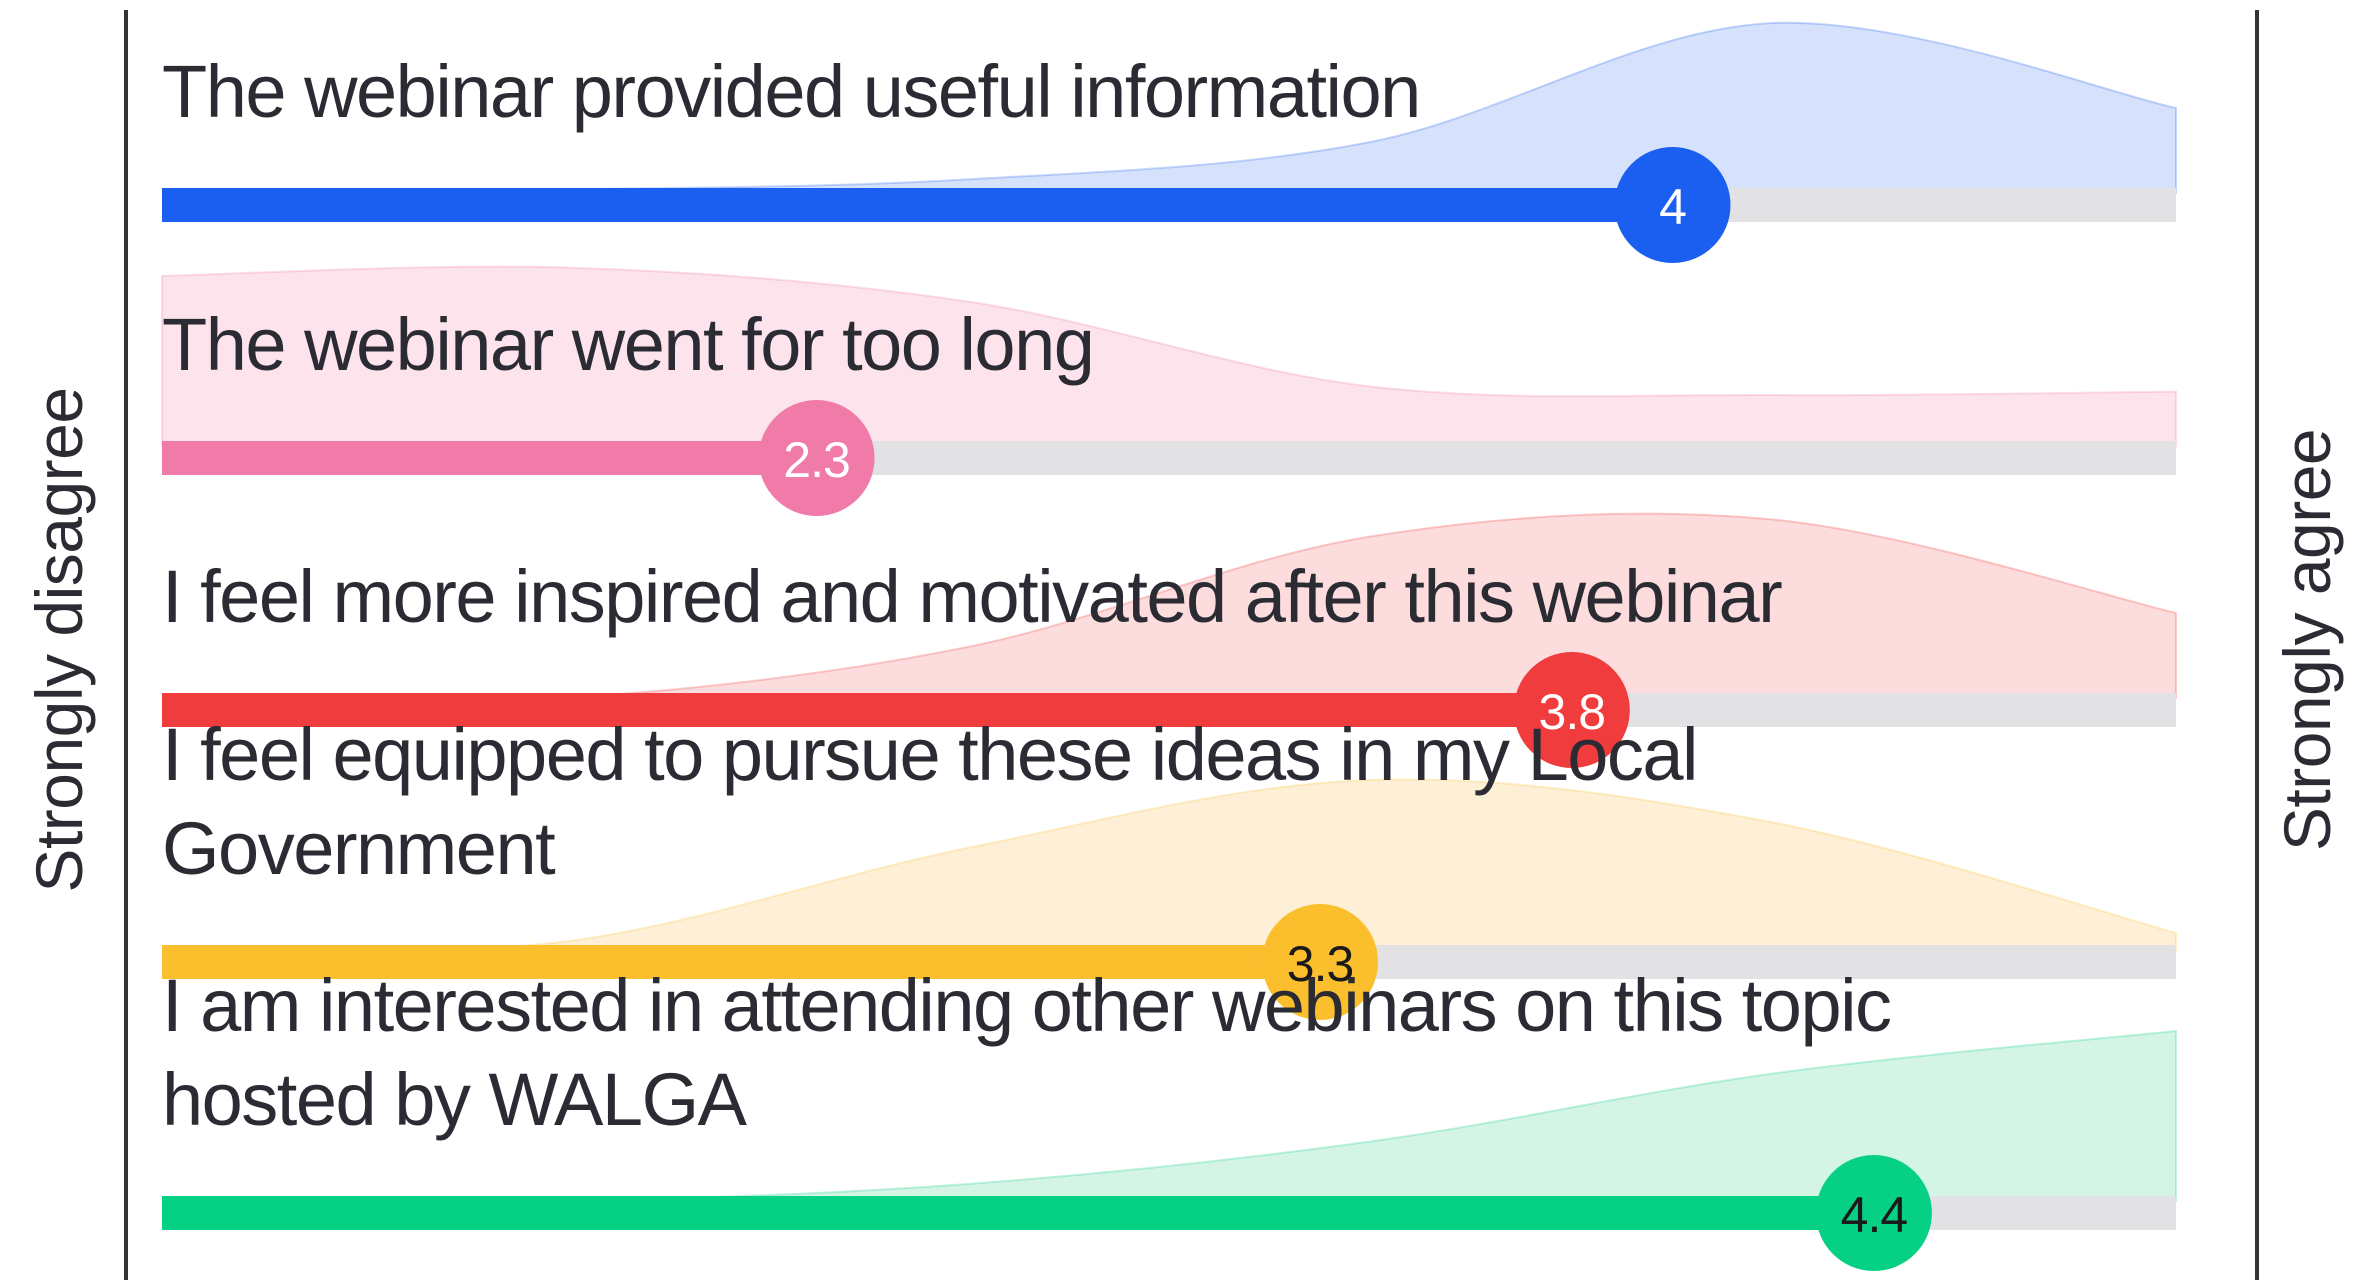  What do you see at coordinates (1672, 207) in the screenshot?
I see `value-label: 4` at bounding box center [1672, 207].